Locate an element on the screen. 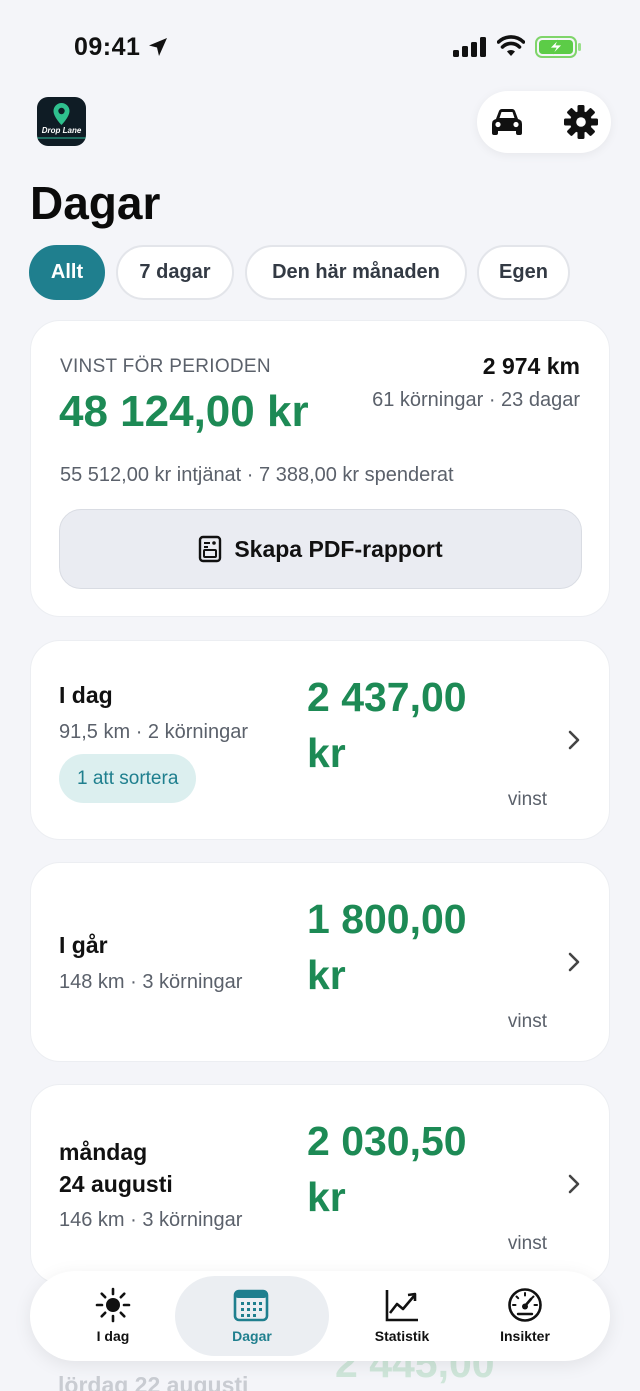 The width and height of the screenshot is (640, 1391). day-subtitle: 146 km · 3 körningar is located at coordinates (151, 1220).